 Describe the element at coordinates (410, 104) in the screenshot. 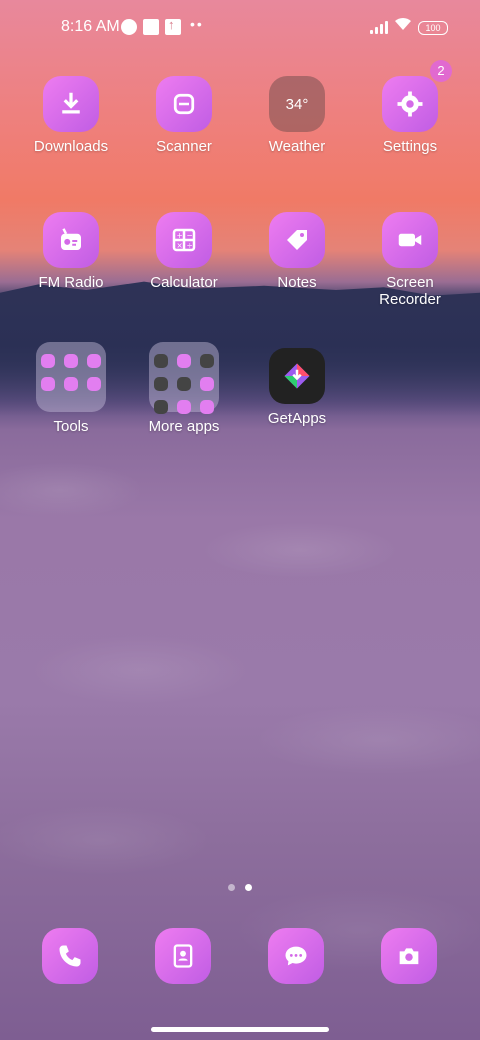

I see `gear-icon` at that location.